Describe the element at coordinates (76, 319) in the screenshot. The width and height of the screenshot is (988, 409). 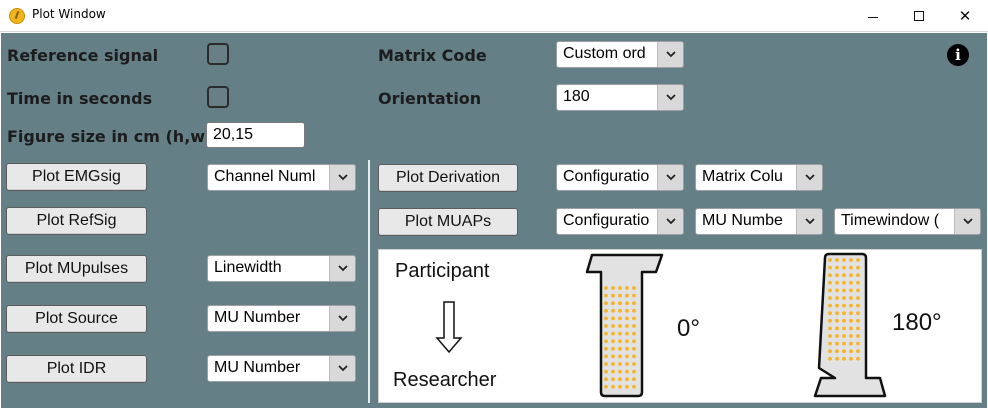
I see `plot-source-button: Plot Source` at that location.